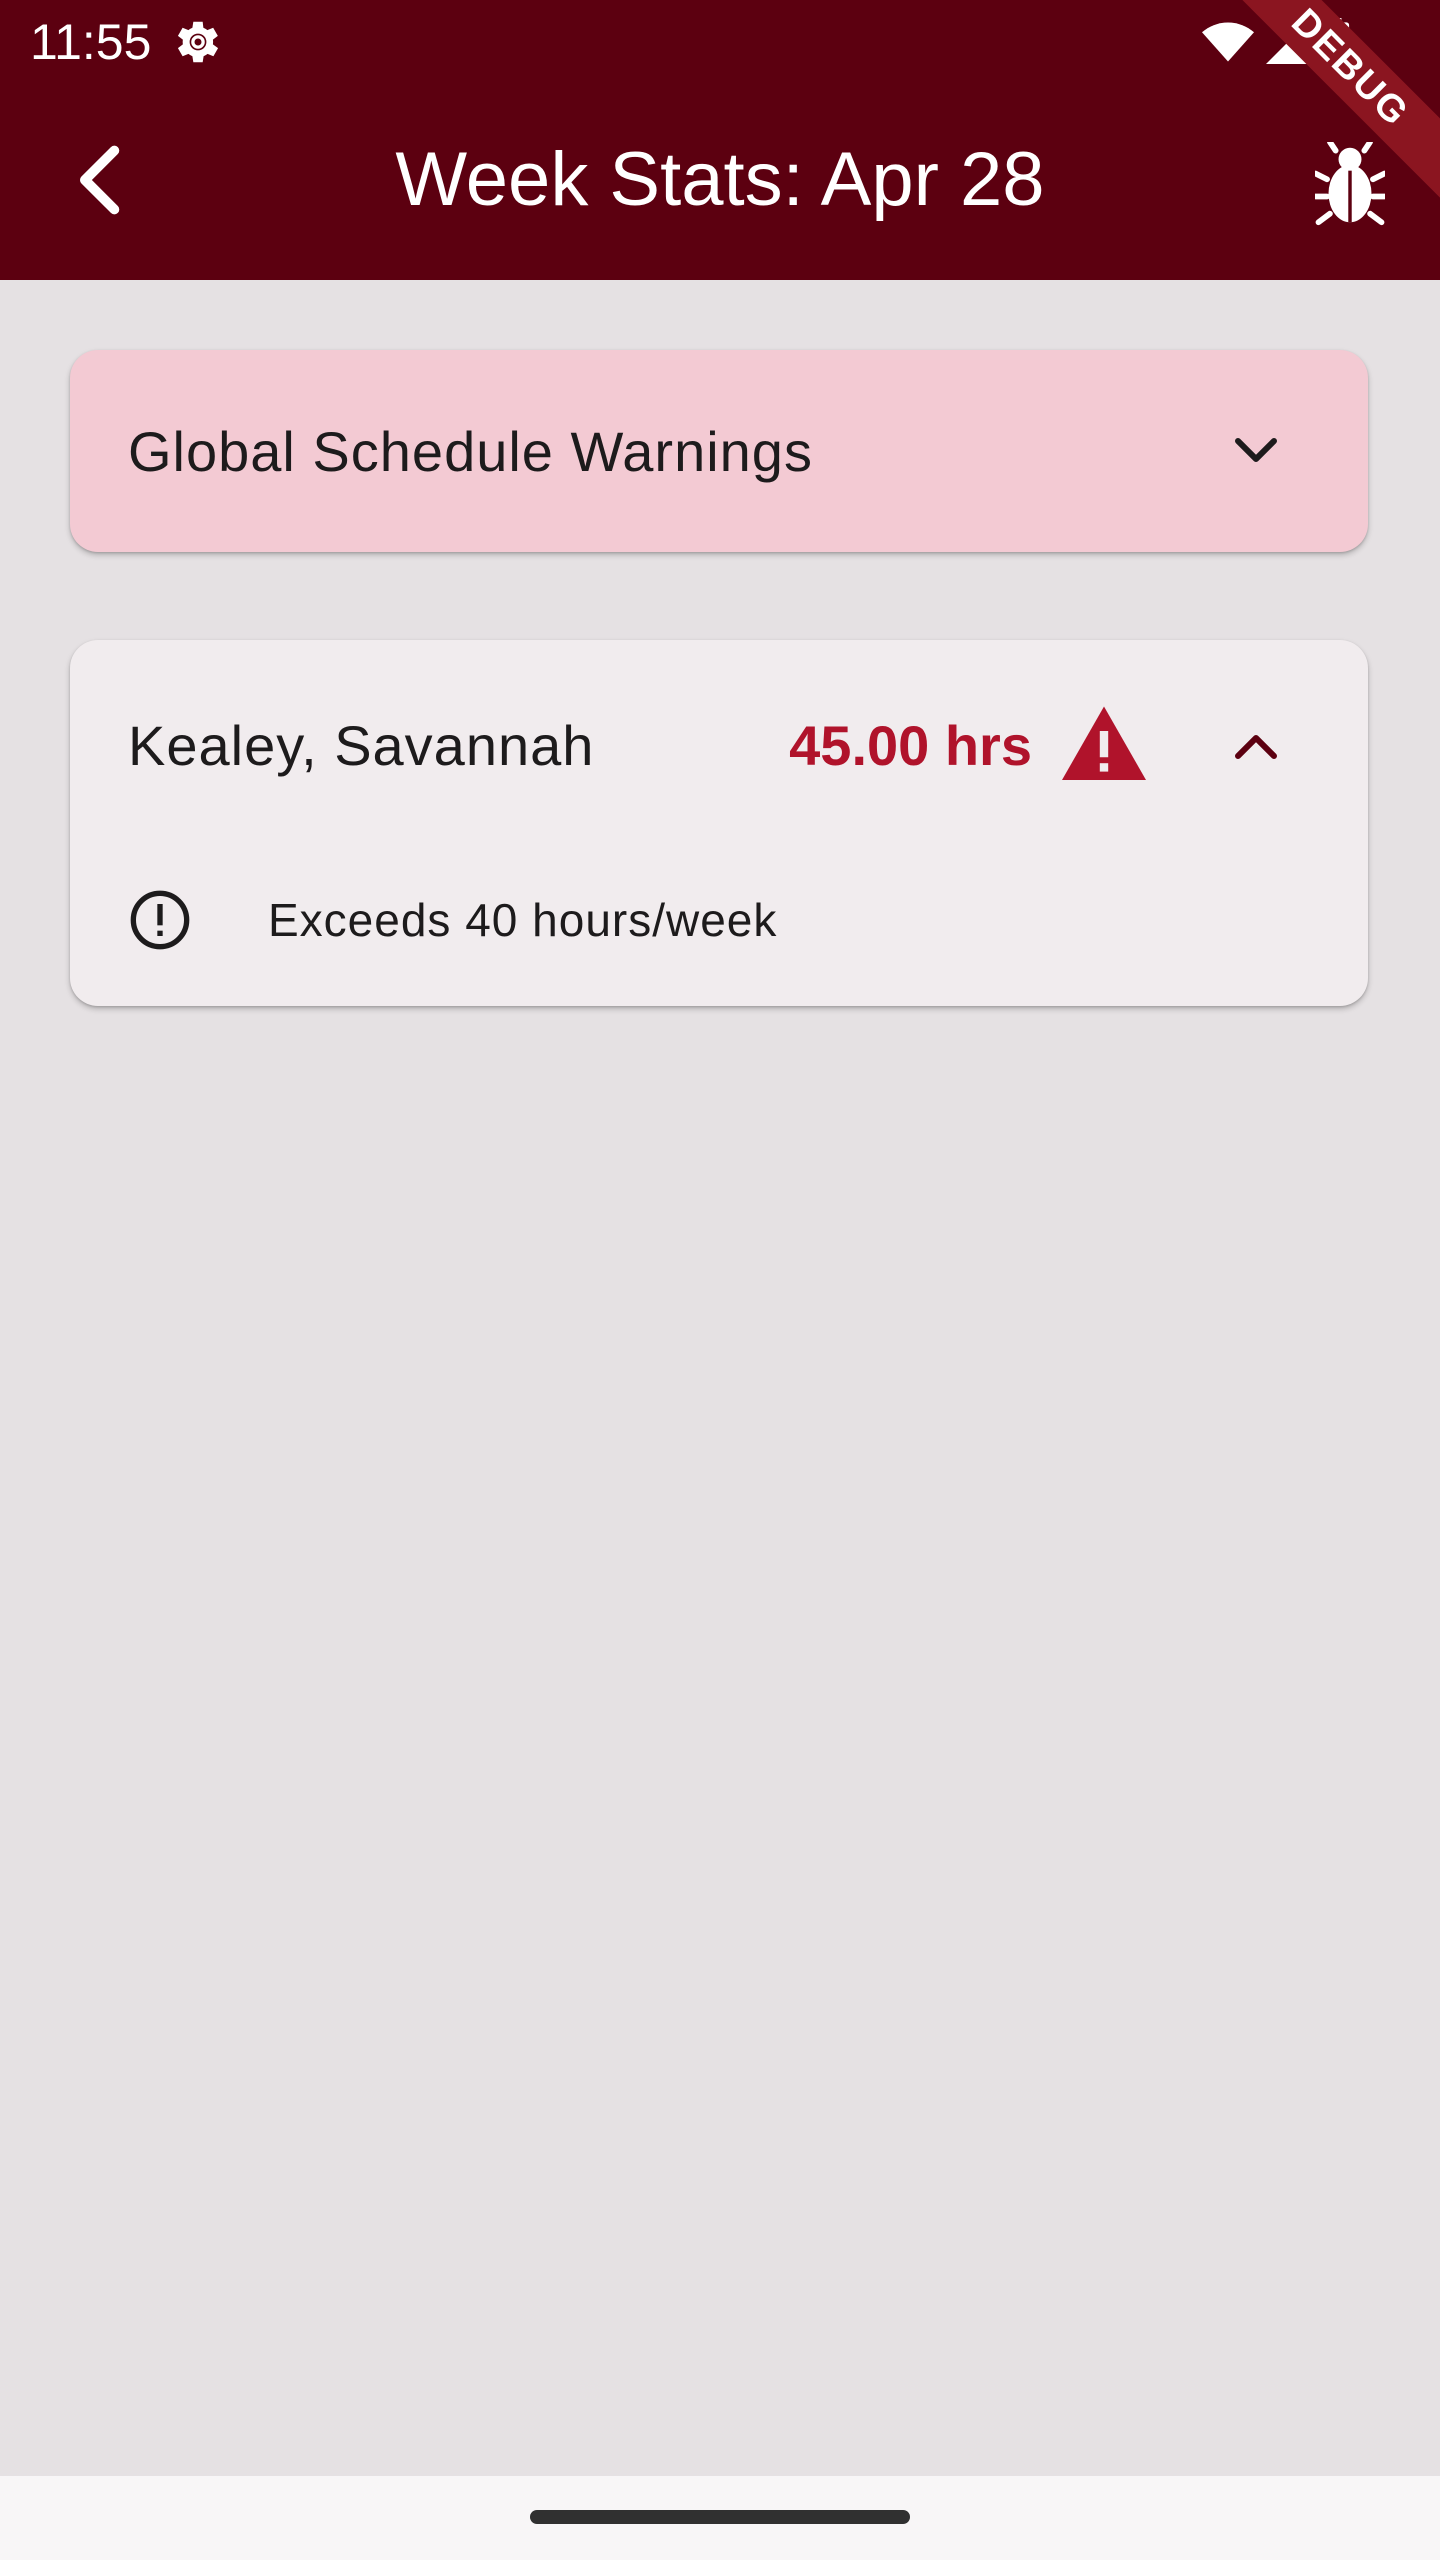 This screenshot has height=2560, width=1440. Describe the element at coordinates (198, 42) in the screenshot. I see `settings-gear-icon` at that location.